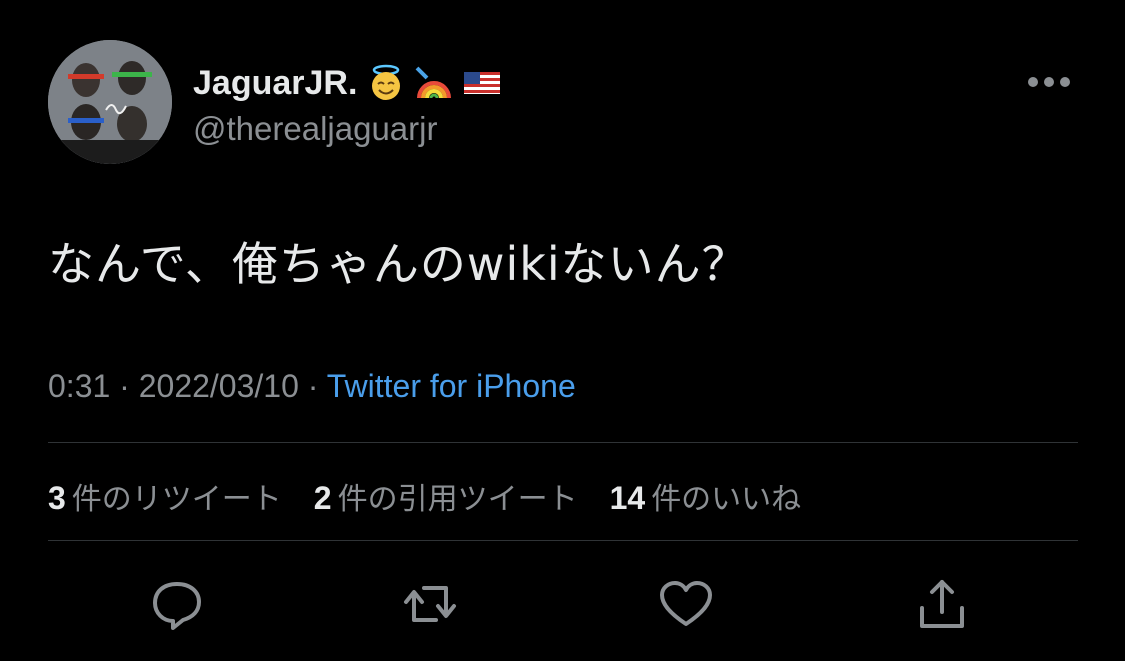  Describe the element at coordinates (563, 442) in the screenshot. I see `divider-top` at that location.